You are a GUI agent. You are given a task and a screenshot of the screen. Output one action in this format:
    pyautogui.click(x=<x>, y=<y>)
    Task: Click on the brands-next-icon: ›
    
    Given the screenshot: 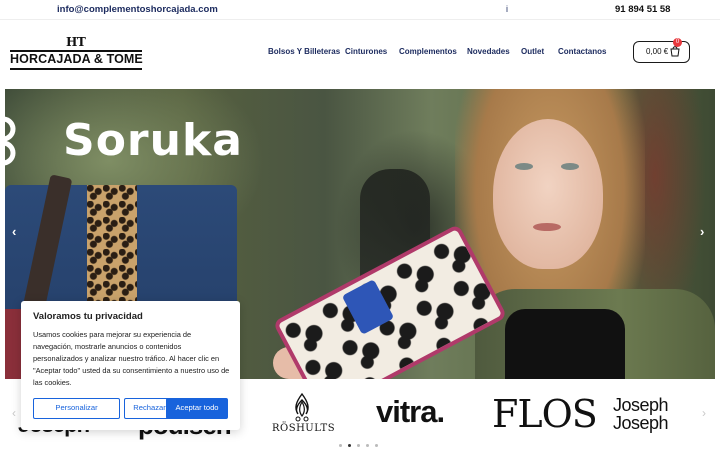 What is the action you would take?
    pyautogui.click(x=704, y=413)
    